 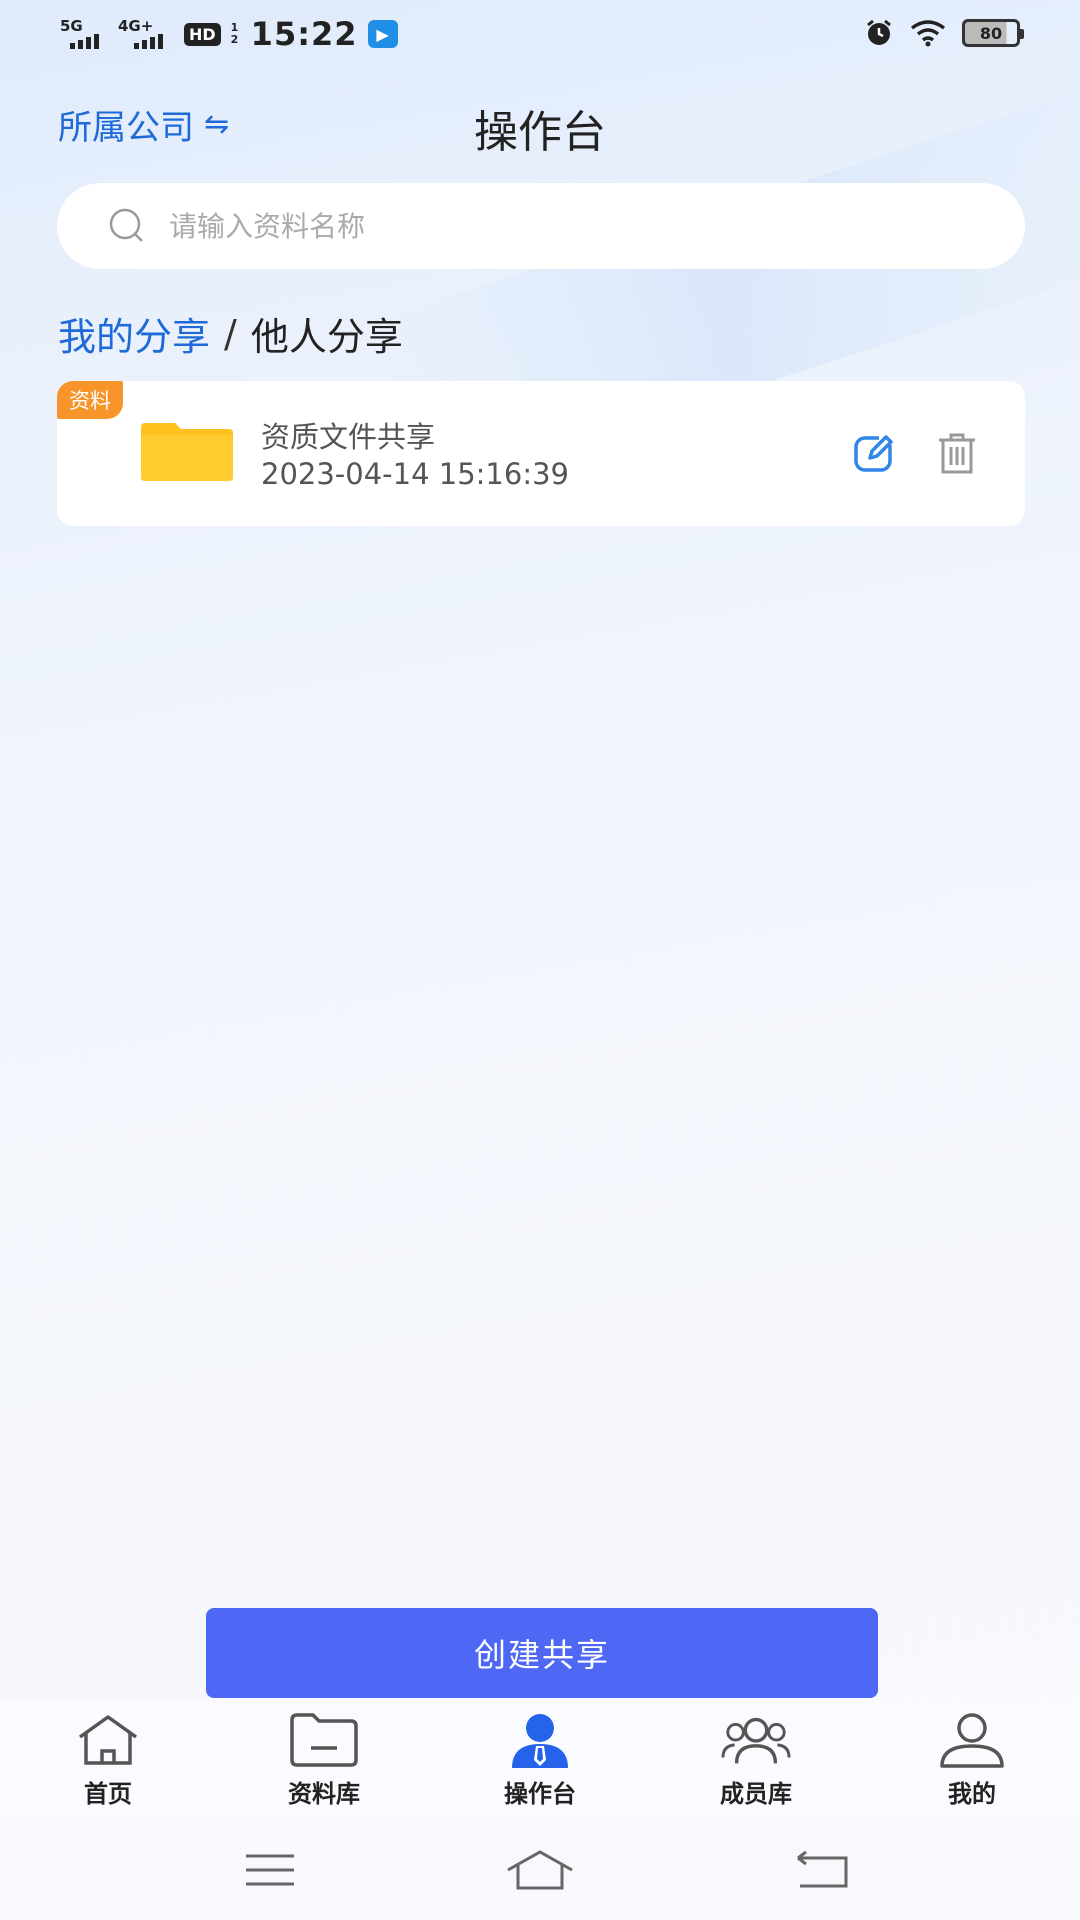 I want to click on user-tie-icon, so click(x=540, y=1741).